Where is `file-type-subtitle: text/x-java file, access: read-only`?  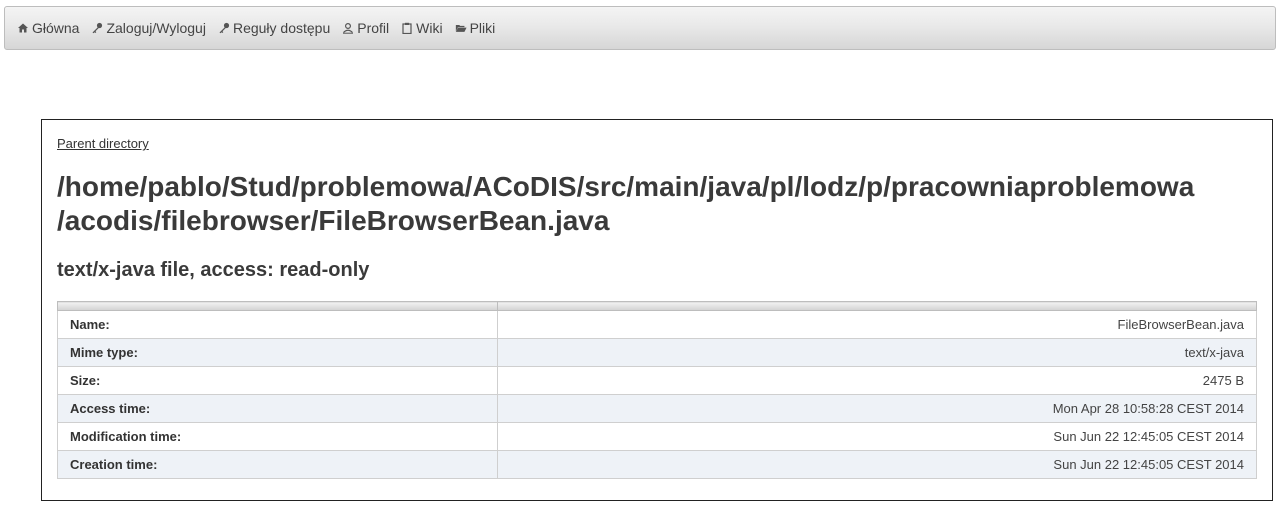 file-type-subtitle: text/x-java file, access: read-only is located at coordinates (213, 270).